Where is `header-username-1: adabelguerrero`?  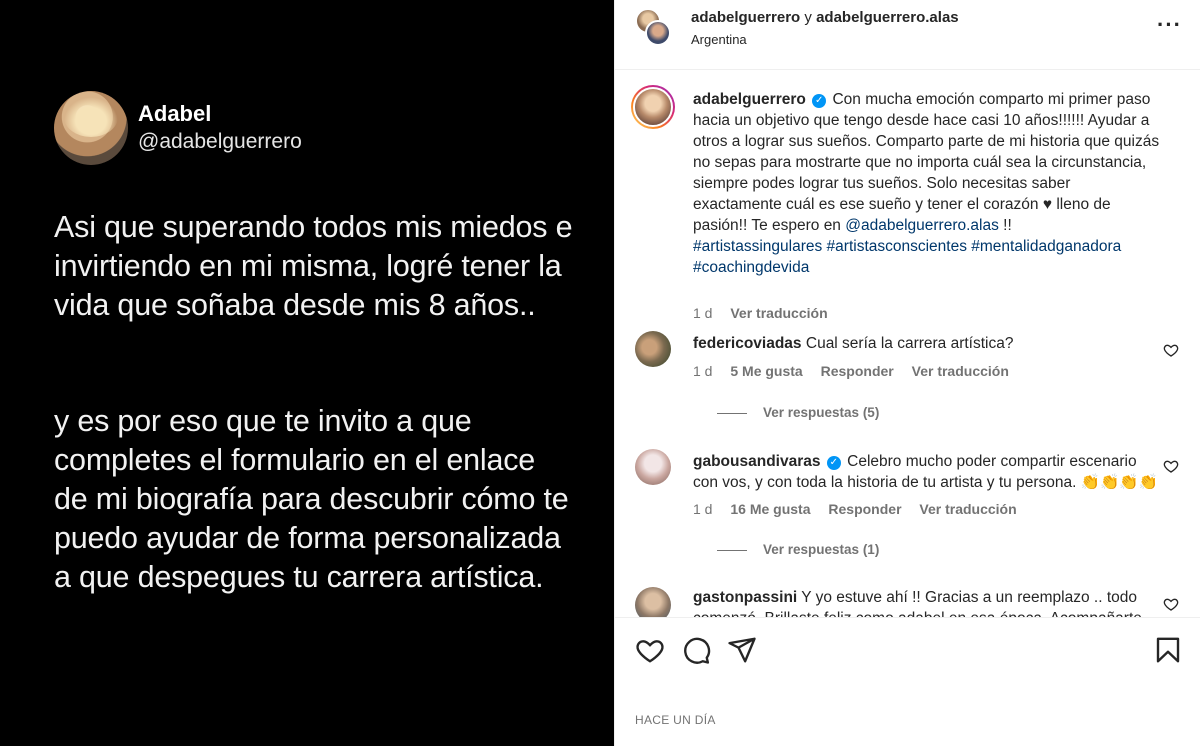
header-username-1: adabelguerrero is located at coordinates (745, 17).